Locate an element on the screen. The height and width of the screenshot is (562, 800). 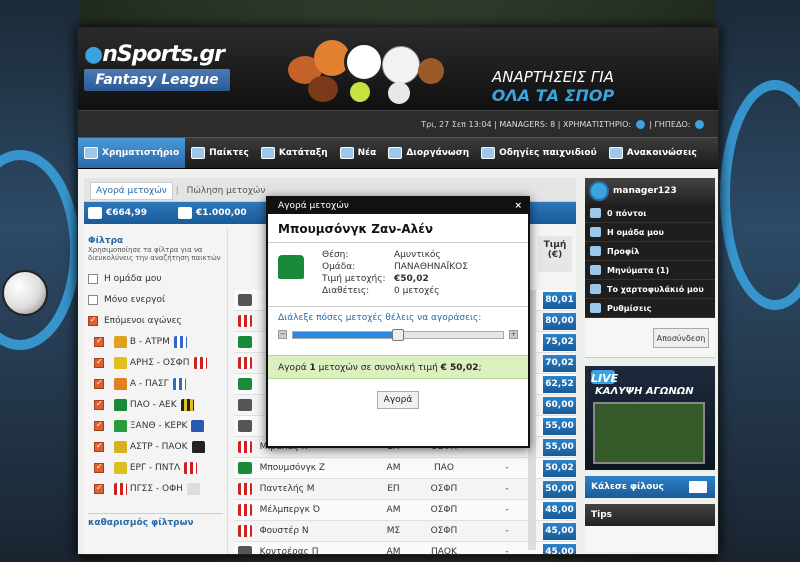
price-button: 70,02 is located at coordinates (559, 363).